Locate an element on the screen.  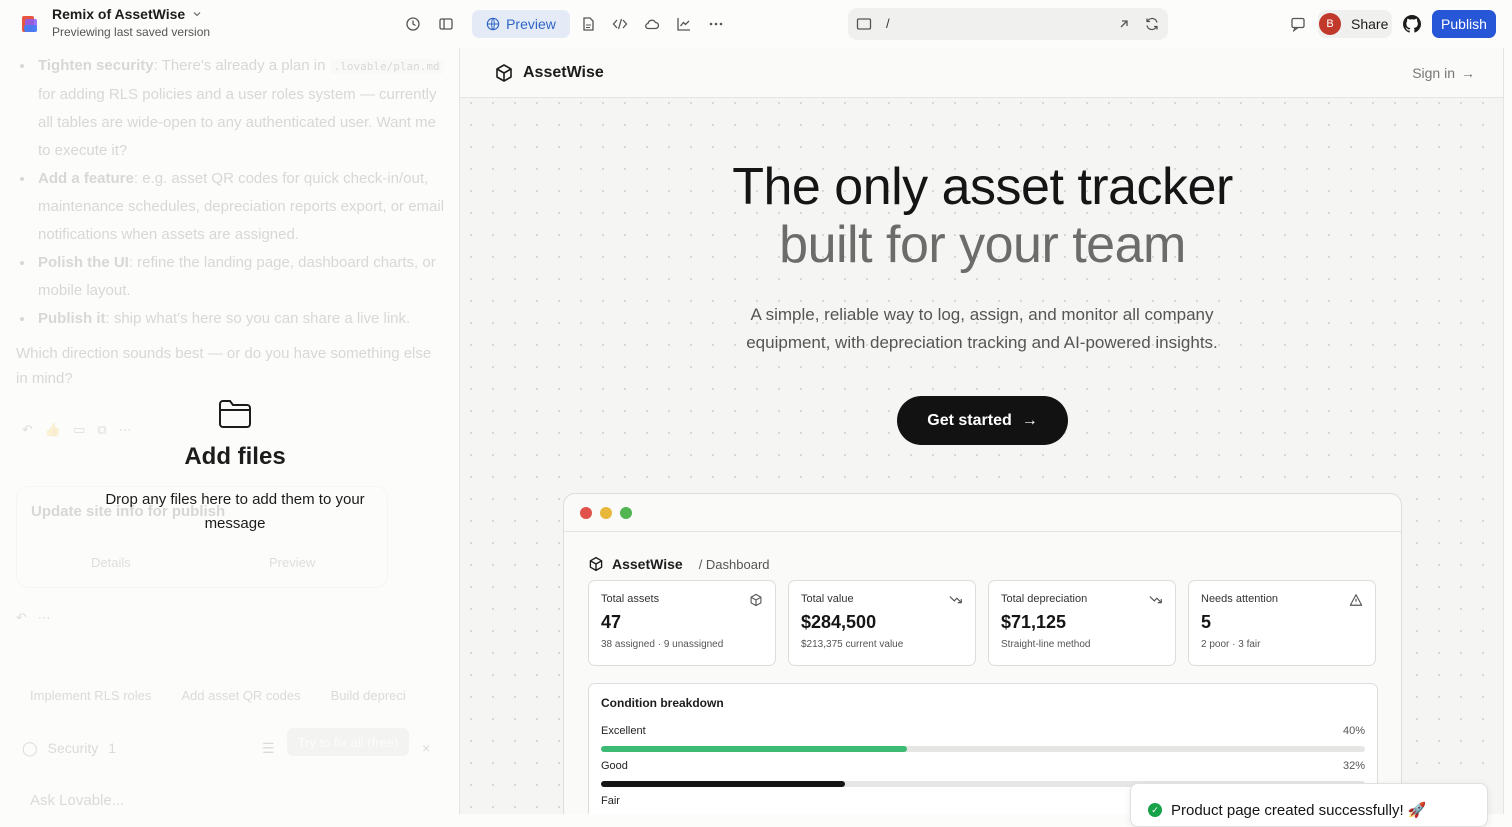
stat-value: $71,125 is located at coordinates (1034, 622).